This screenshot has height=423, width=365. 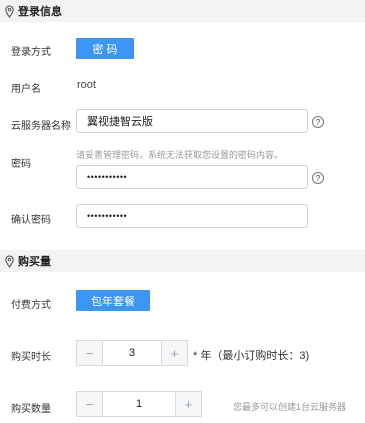 I want to click on password-input: •••••••••••, so click(x=192, y=177).